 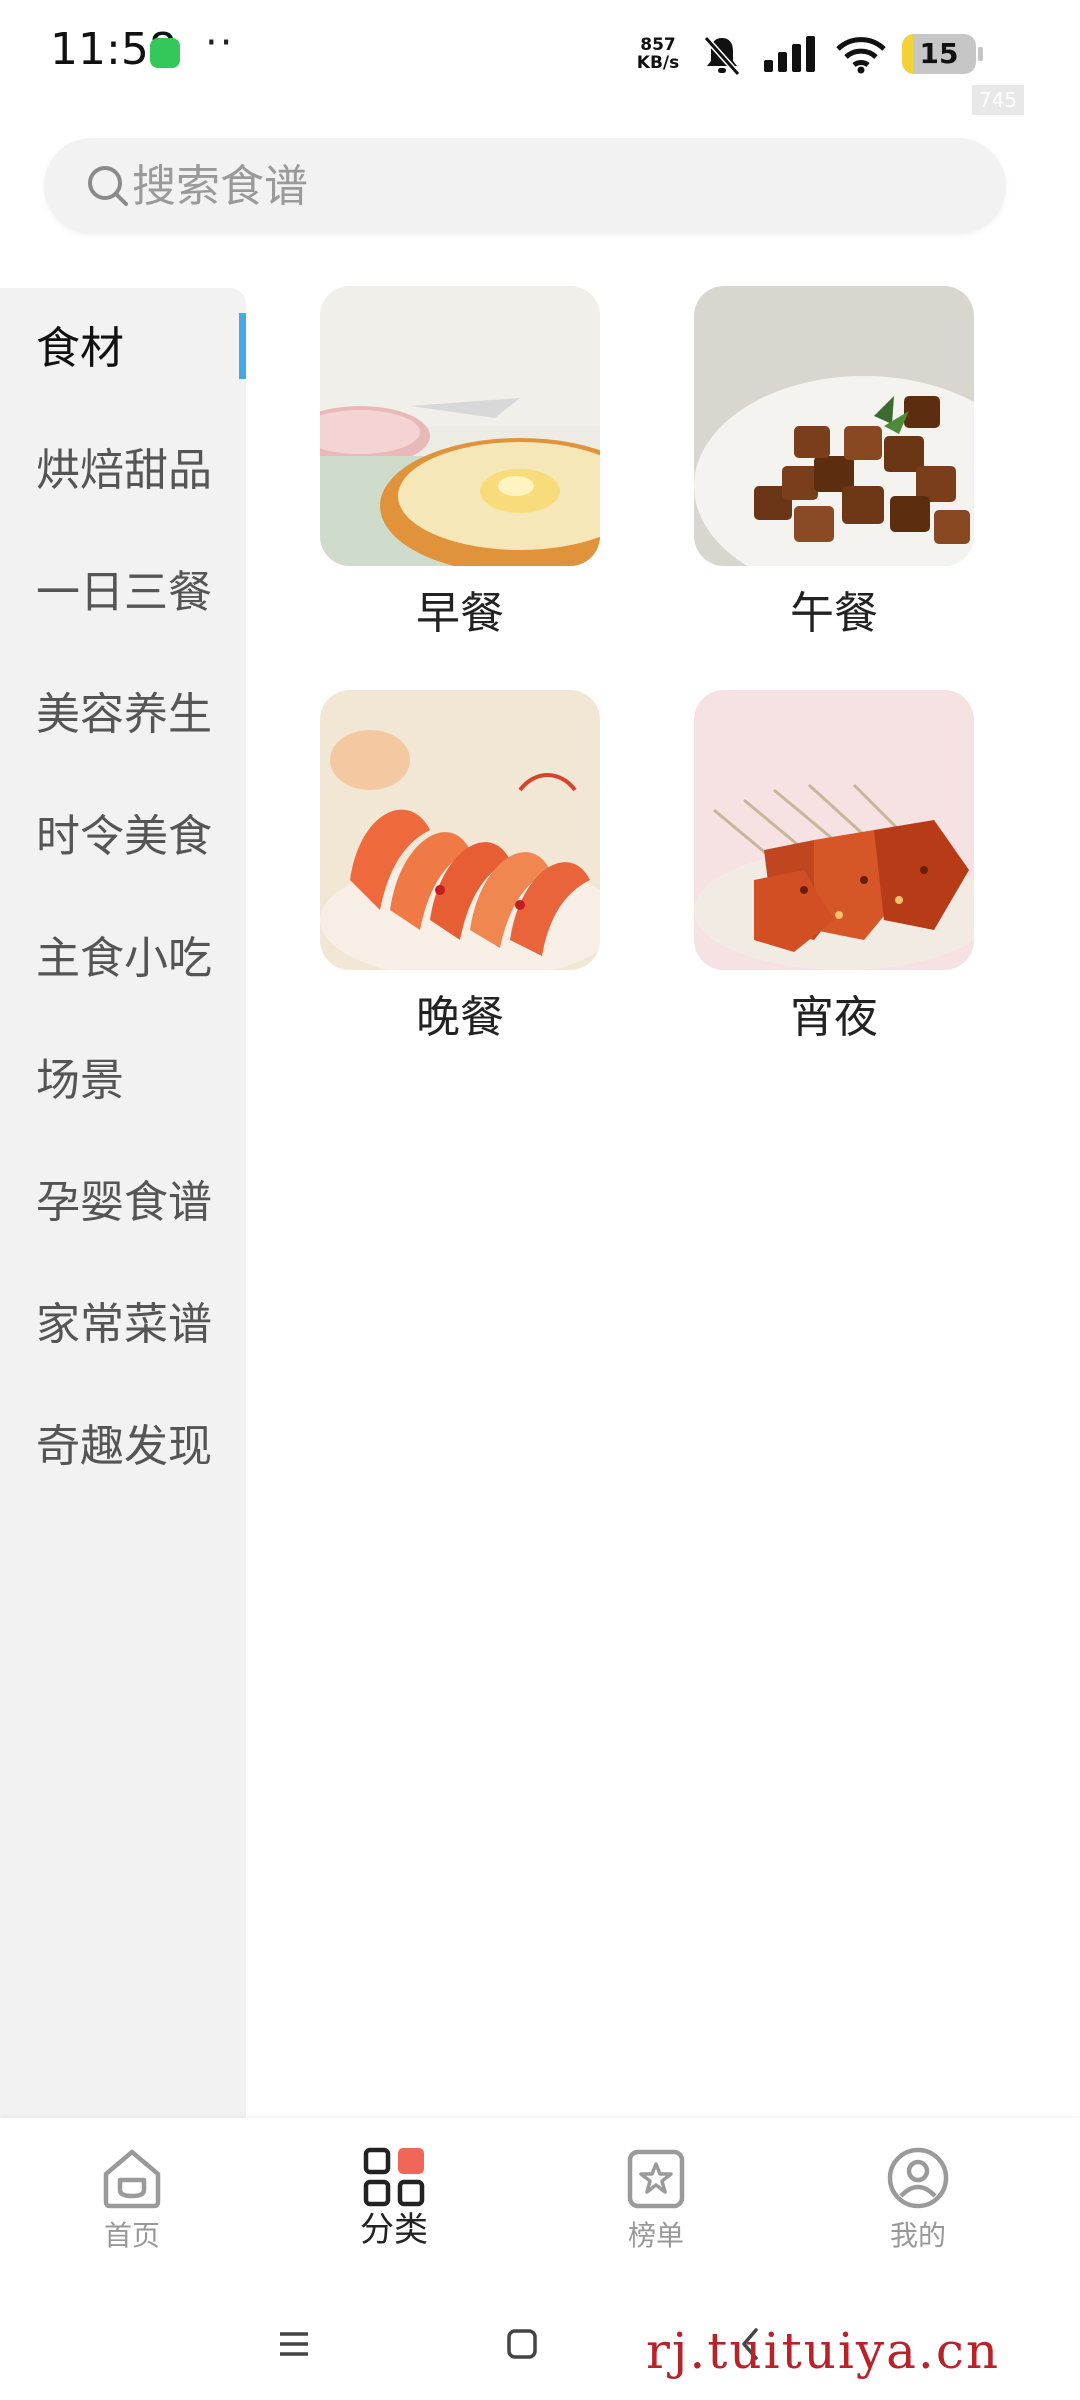 What do you see at coordinates (80, 348) in the screenshot?
I see `sidebar-item-label: 食材` at bounding box center [80, 348].